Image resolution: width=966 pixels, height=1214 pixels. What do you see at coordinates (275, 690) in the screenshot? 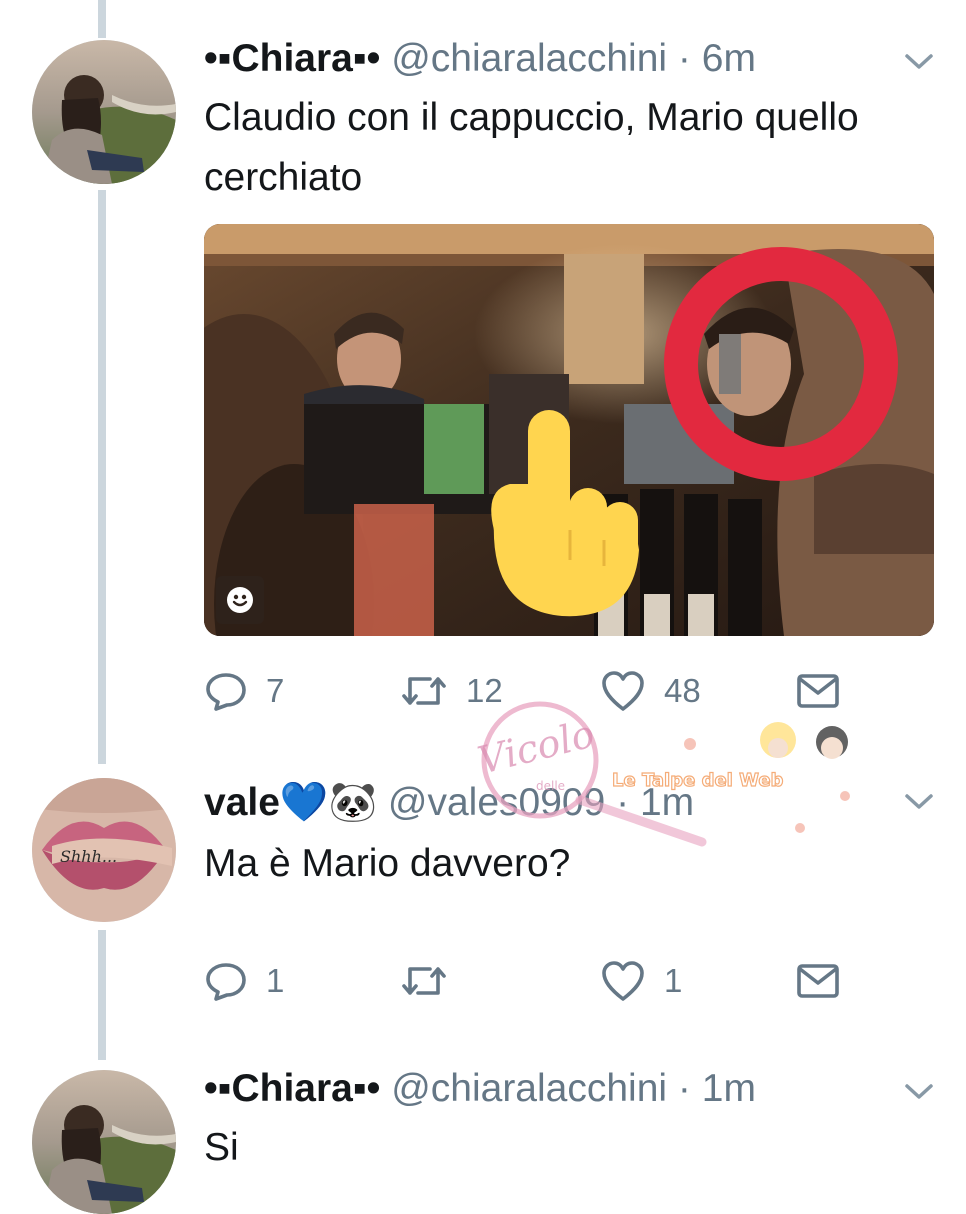
I see `reply-count: 7` at bounding box center [275, 690].